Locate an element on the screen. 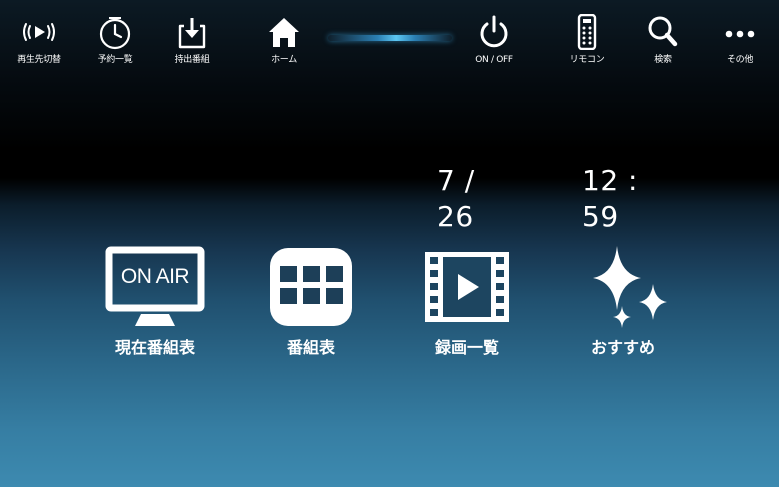 The height and width of the screenshot is (487, 779). playback-switch-label: 再生先切替 is located at coordinates (39, 60).